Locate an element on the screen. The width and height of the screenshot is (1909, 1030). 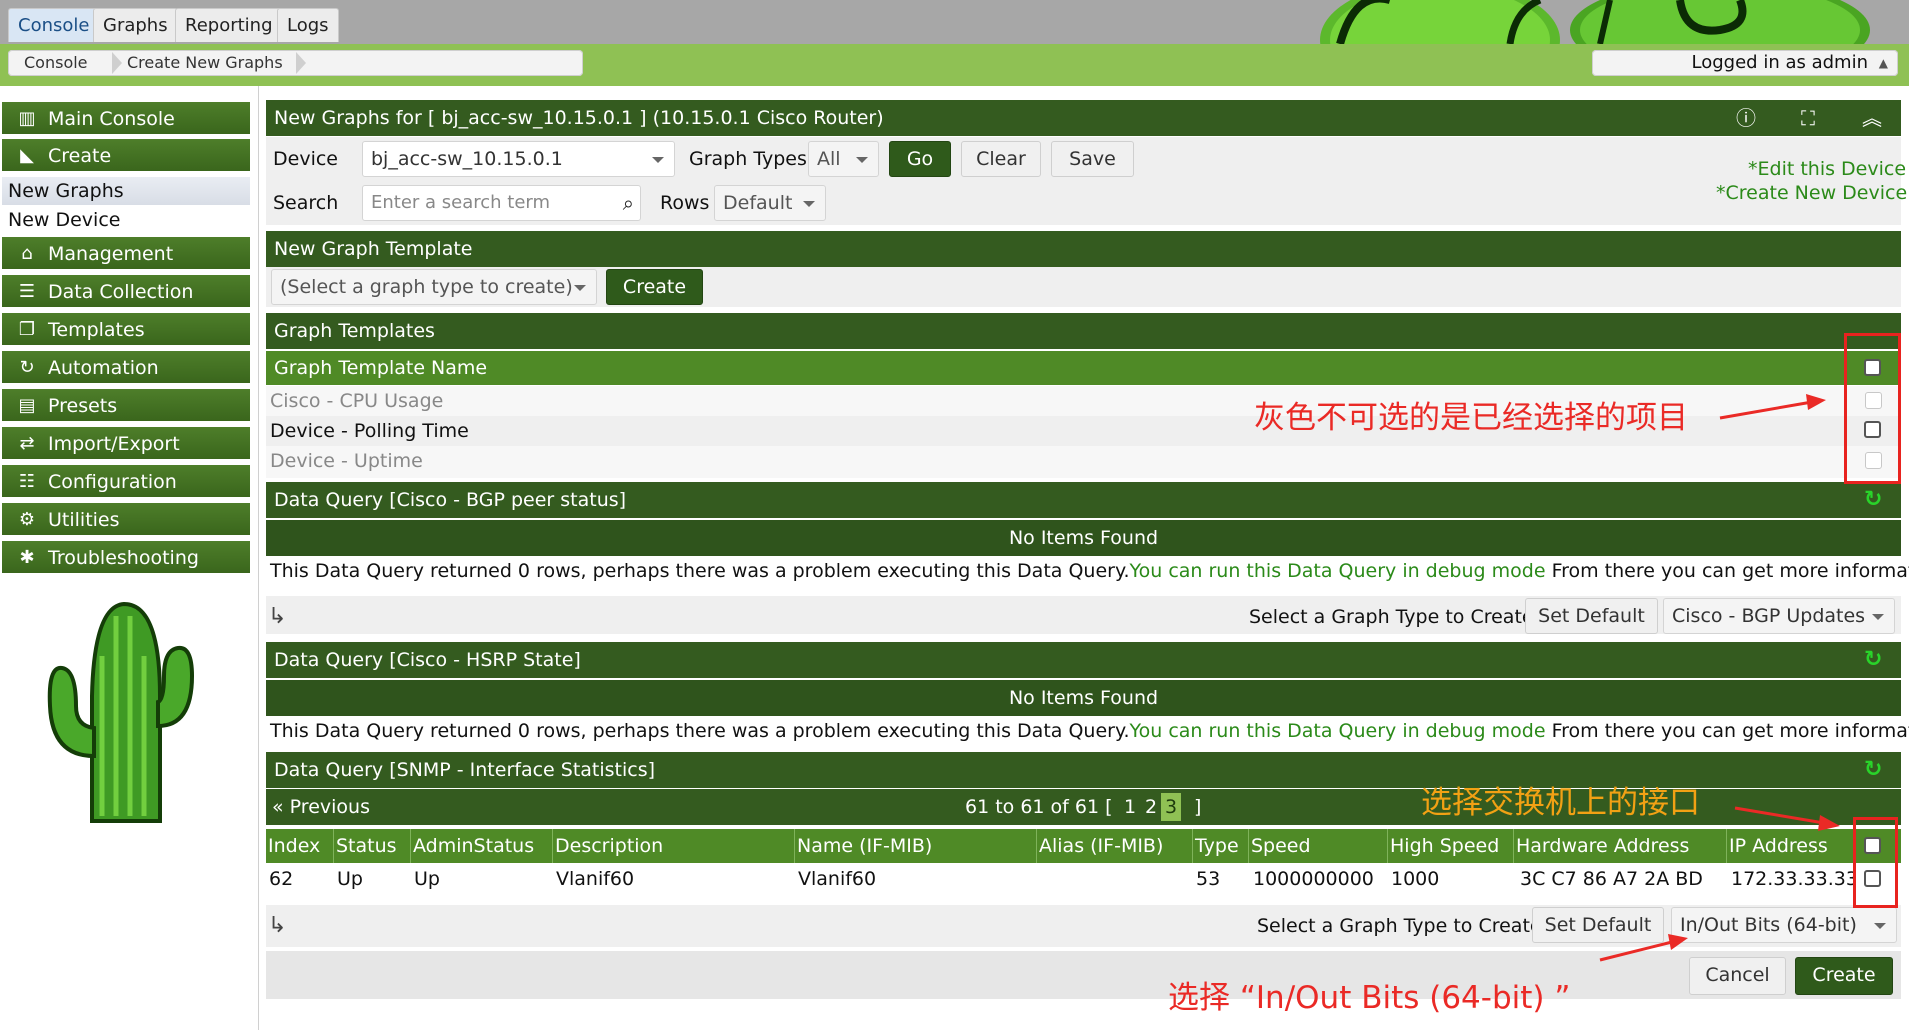
save-button: Save is located at coordinates (1092, 159).